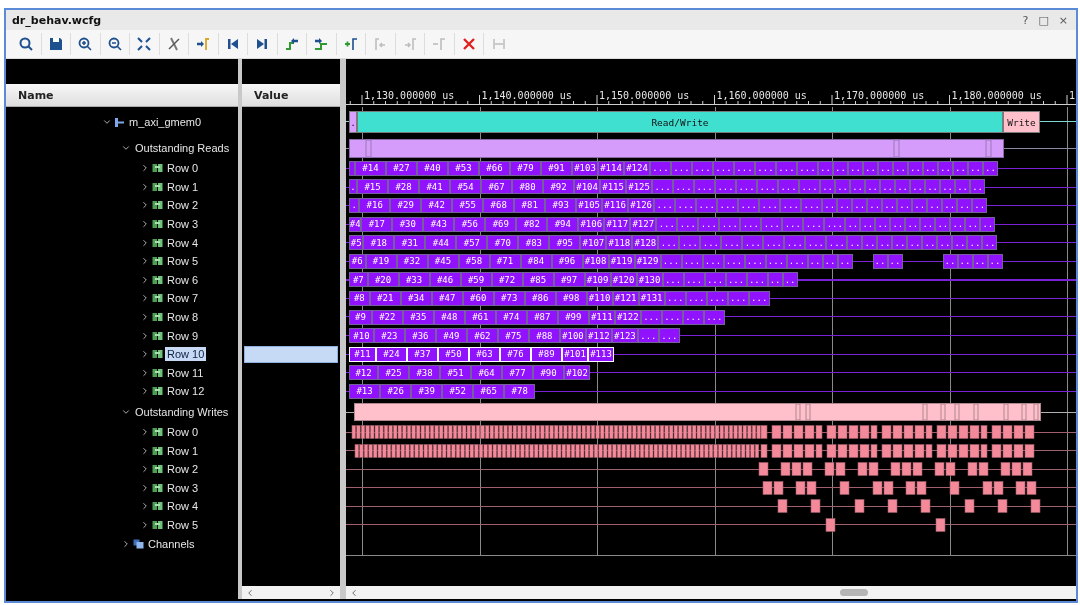  Describe the element at coordinates (621, 261) in the screenshot. I see `transaction-segment: #119` at that location.